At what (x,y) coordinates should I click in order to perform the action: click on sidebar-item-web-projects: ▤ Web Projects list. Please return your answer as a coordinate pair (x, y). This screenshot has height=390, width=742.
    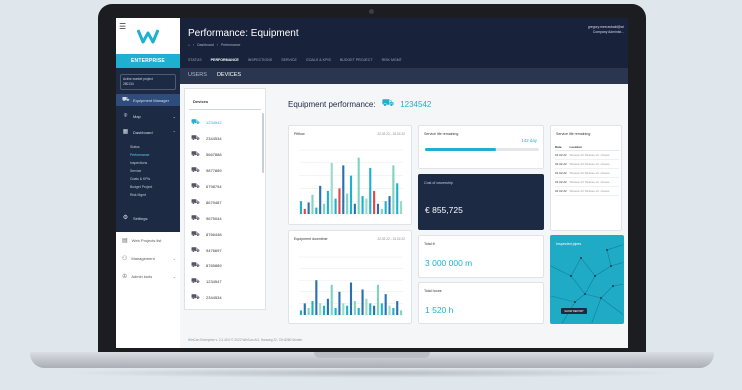
    Looking at the image, I should click on (148, 240).